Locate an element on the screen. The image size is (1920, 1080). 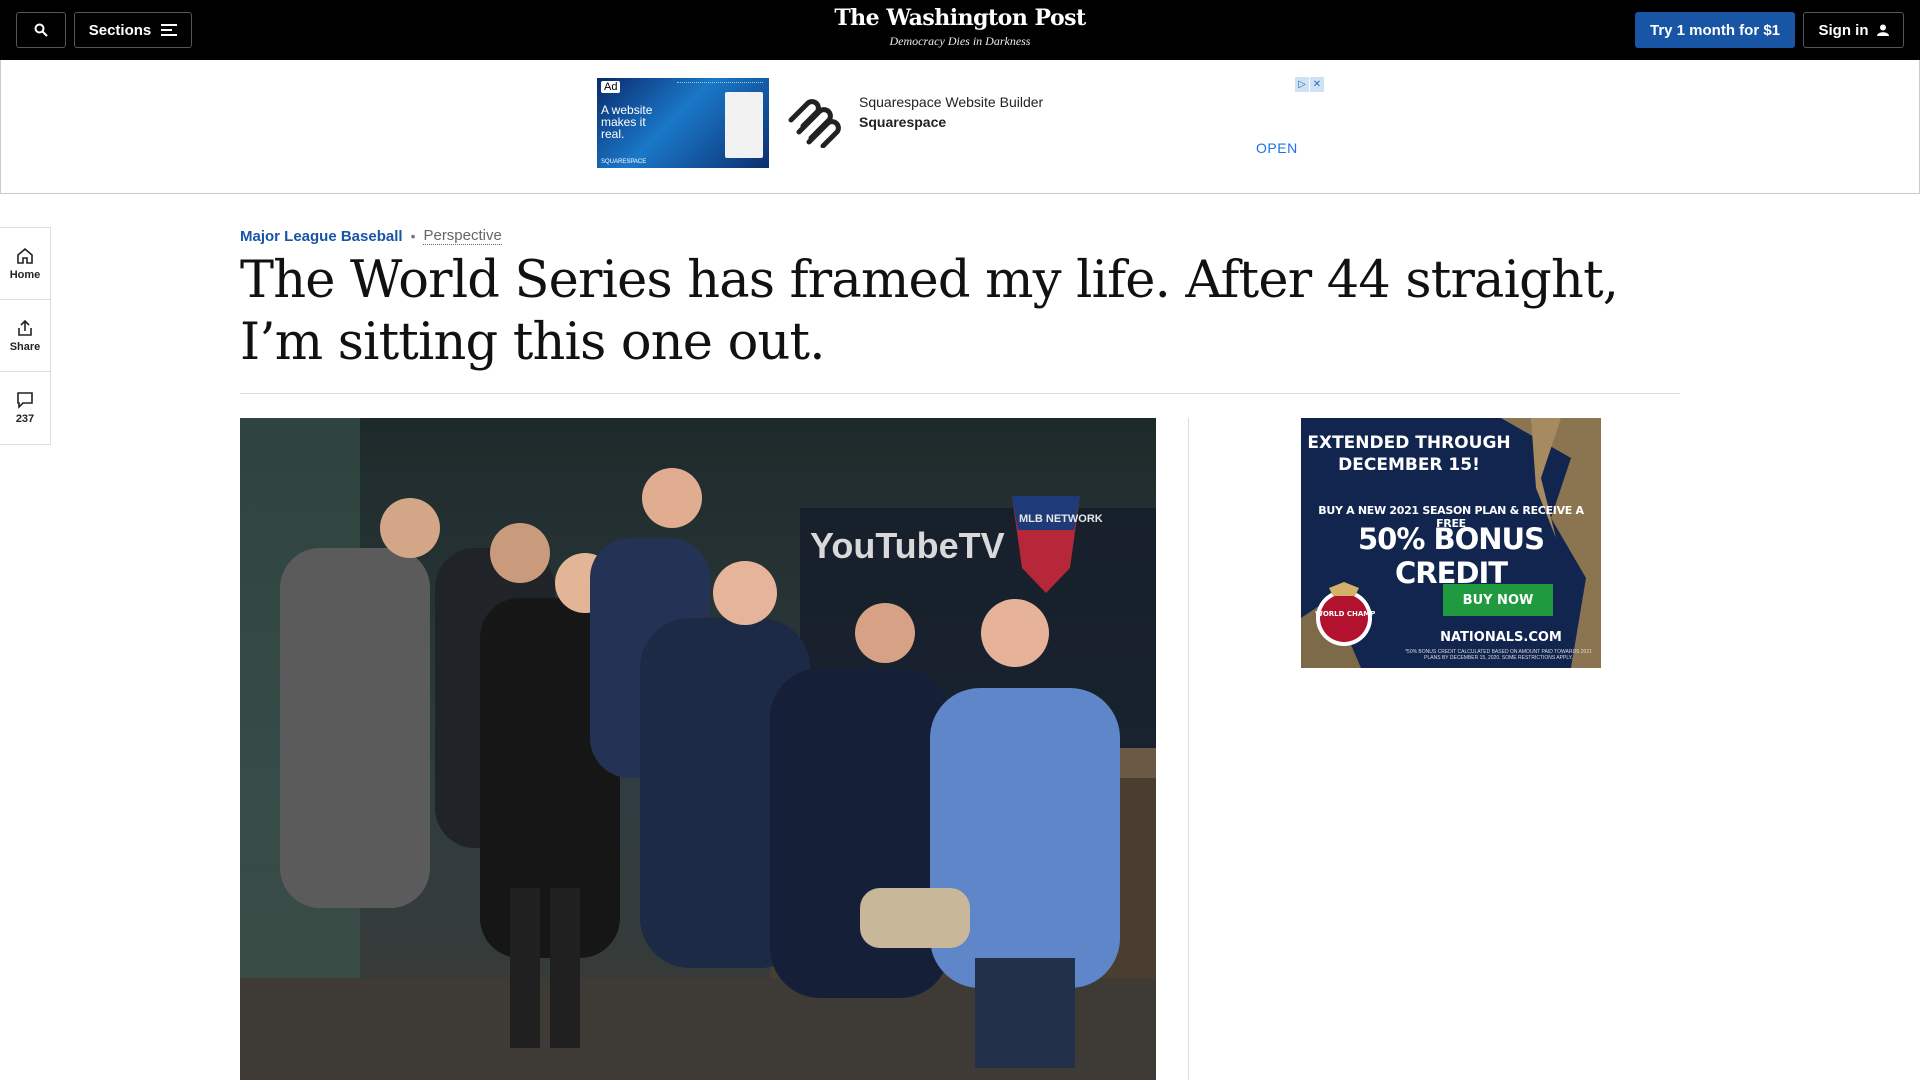
ad-mock-nav is located at coordinates (720, 84).